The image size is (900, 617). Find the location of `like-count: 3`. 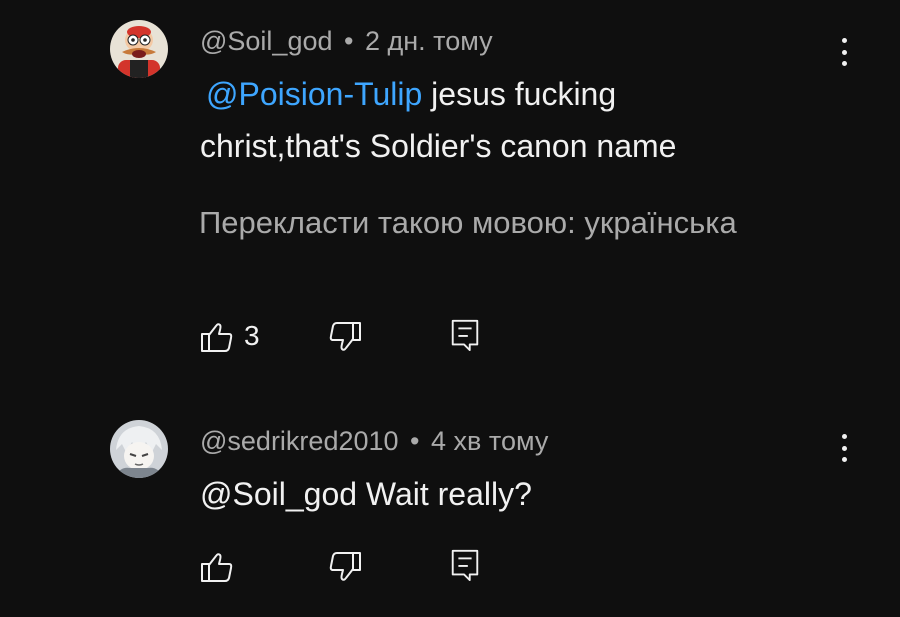

like-count: 3 is located at coordinates (252, 335).